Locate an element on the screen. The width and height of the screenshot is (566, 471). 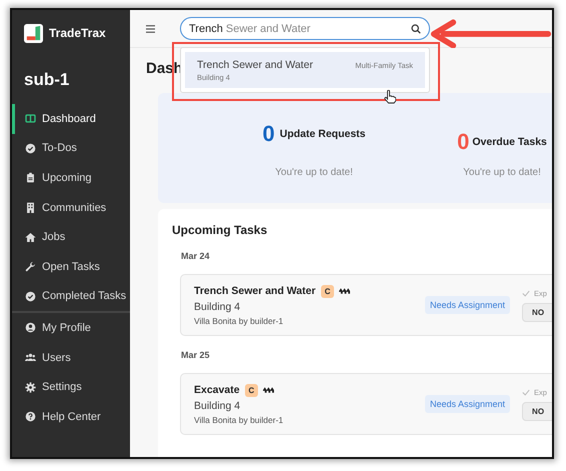
nav-item: Users is located at coordinates (71, 357).